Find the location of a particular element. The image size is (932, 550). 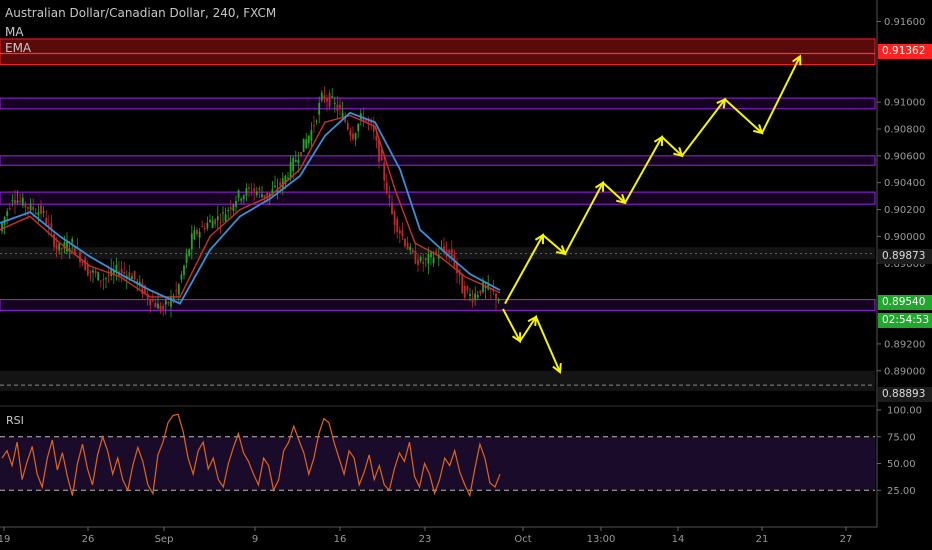

price-tick-label: 0.89200 is located at coordinates (904, 344).